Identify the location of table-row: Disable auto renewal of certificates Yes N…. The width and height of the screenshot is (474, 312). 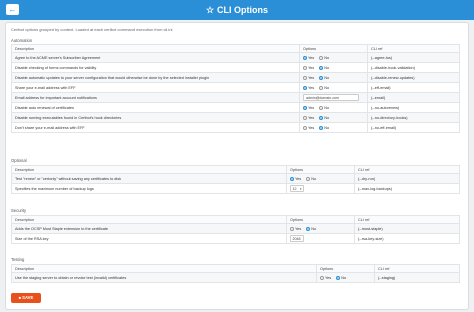
(235, 107).